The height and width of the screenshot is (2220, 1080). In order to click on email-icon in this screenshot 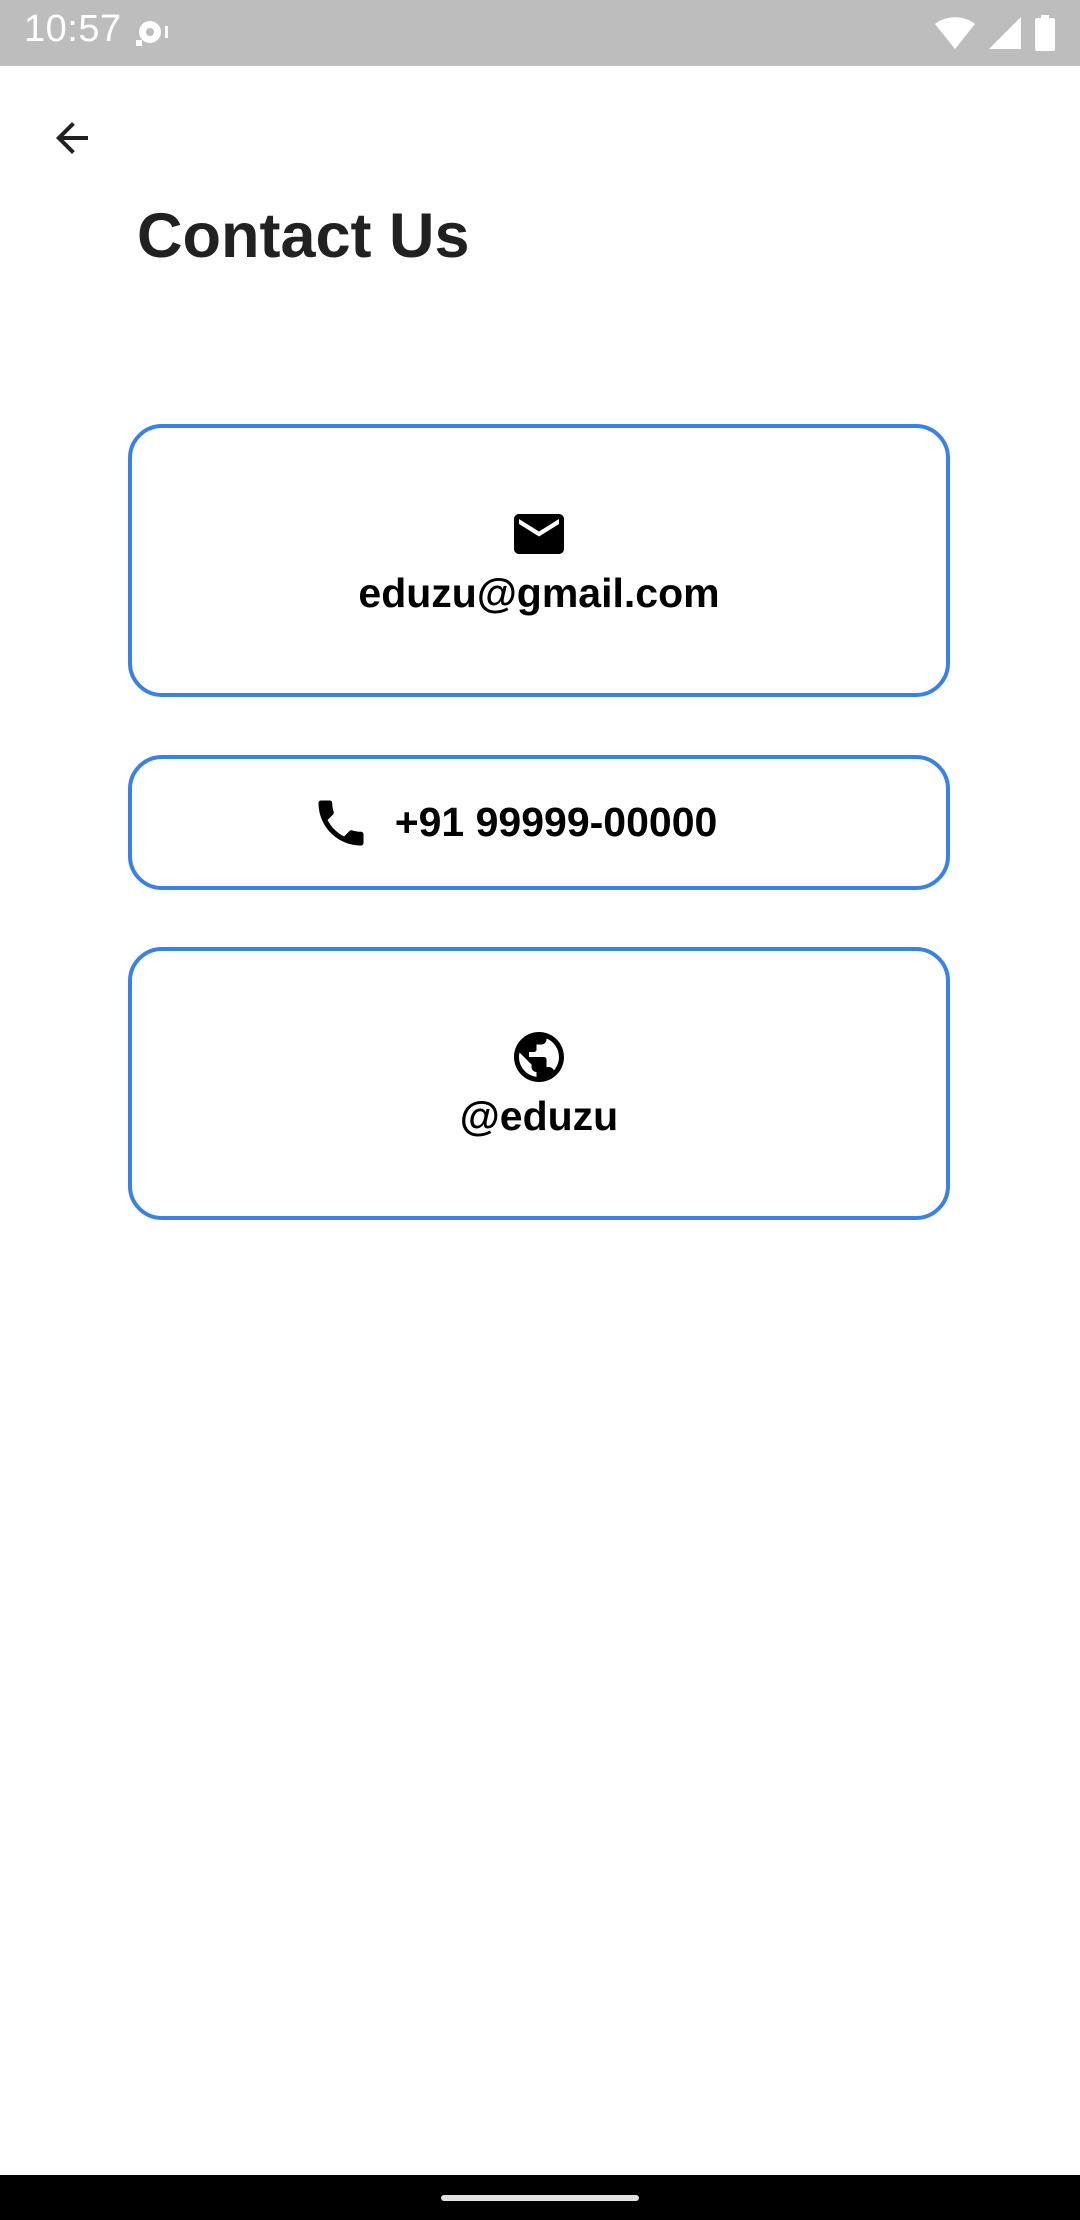, I will do `click(539, 534)`.